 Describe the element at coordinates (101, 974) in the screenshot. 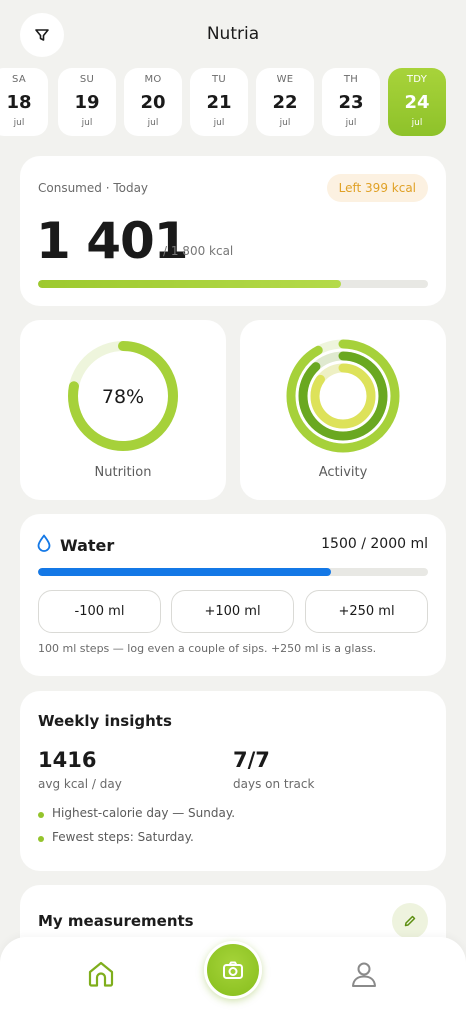

I see `home-icon` at that location.